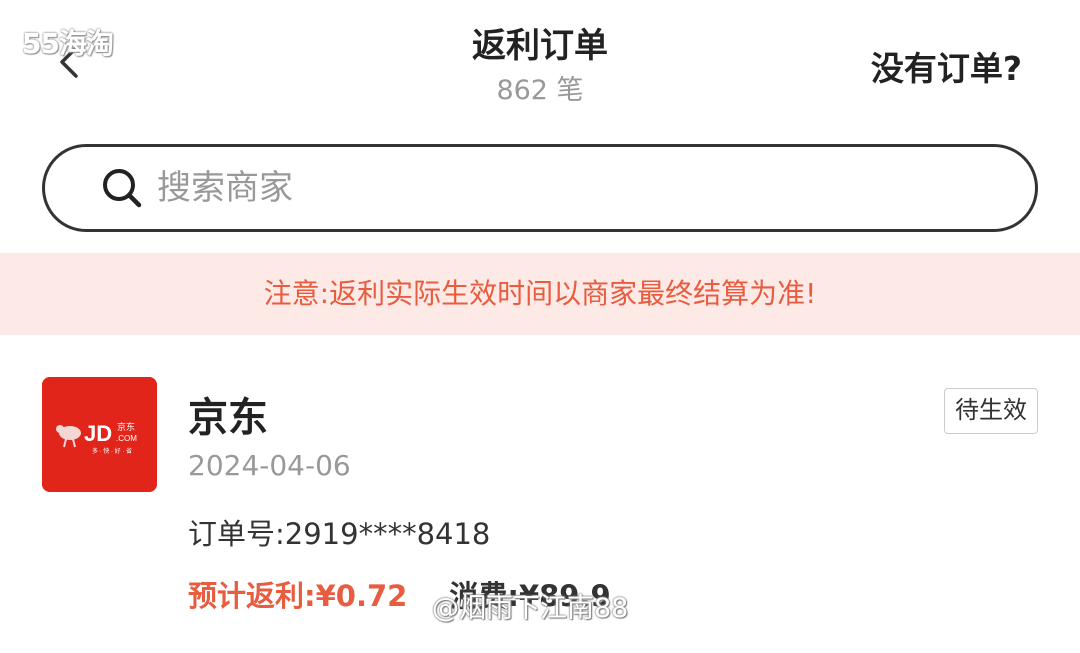  I want to click on watermark-bottom: @烟雨下江南88, so click(530, 608).